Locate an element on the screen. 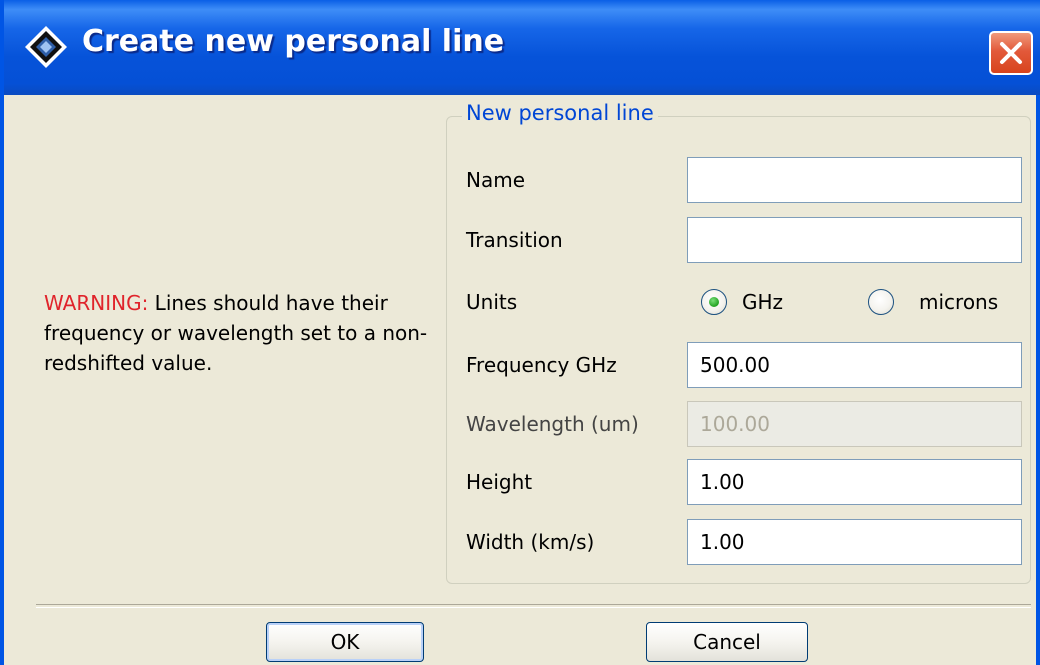 The width and height of the screenshot is (1040, 665). frequency-field: 500.00 is located at coordinates (854, 365).